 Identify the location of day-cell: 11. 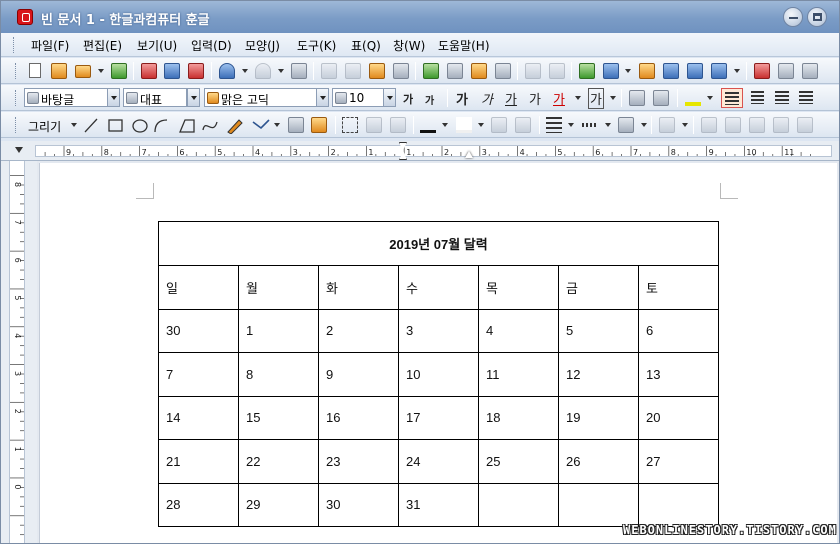
(518, 374).